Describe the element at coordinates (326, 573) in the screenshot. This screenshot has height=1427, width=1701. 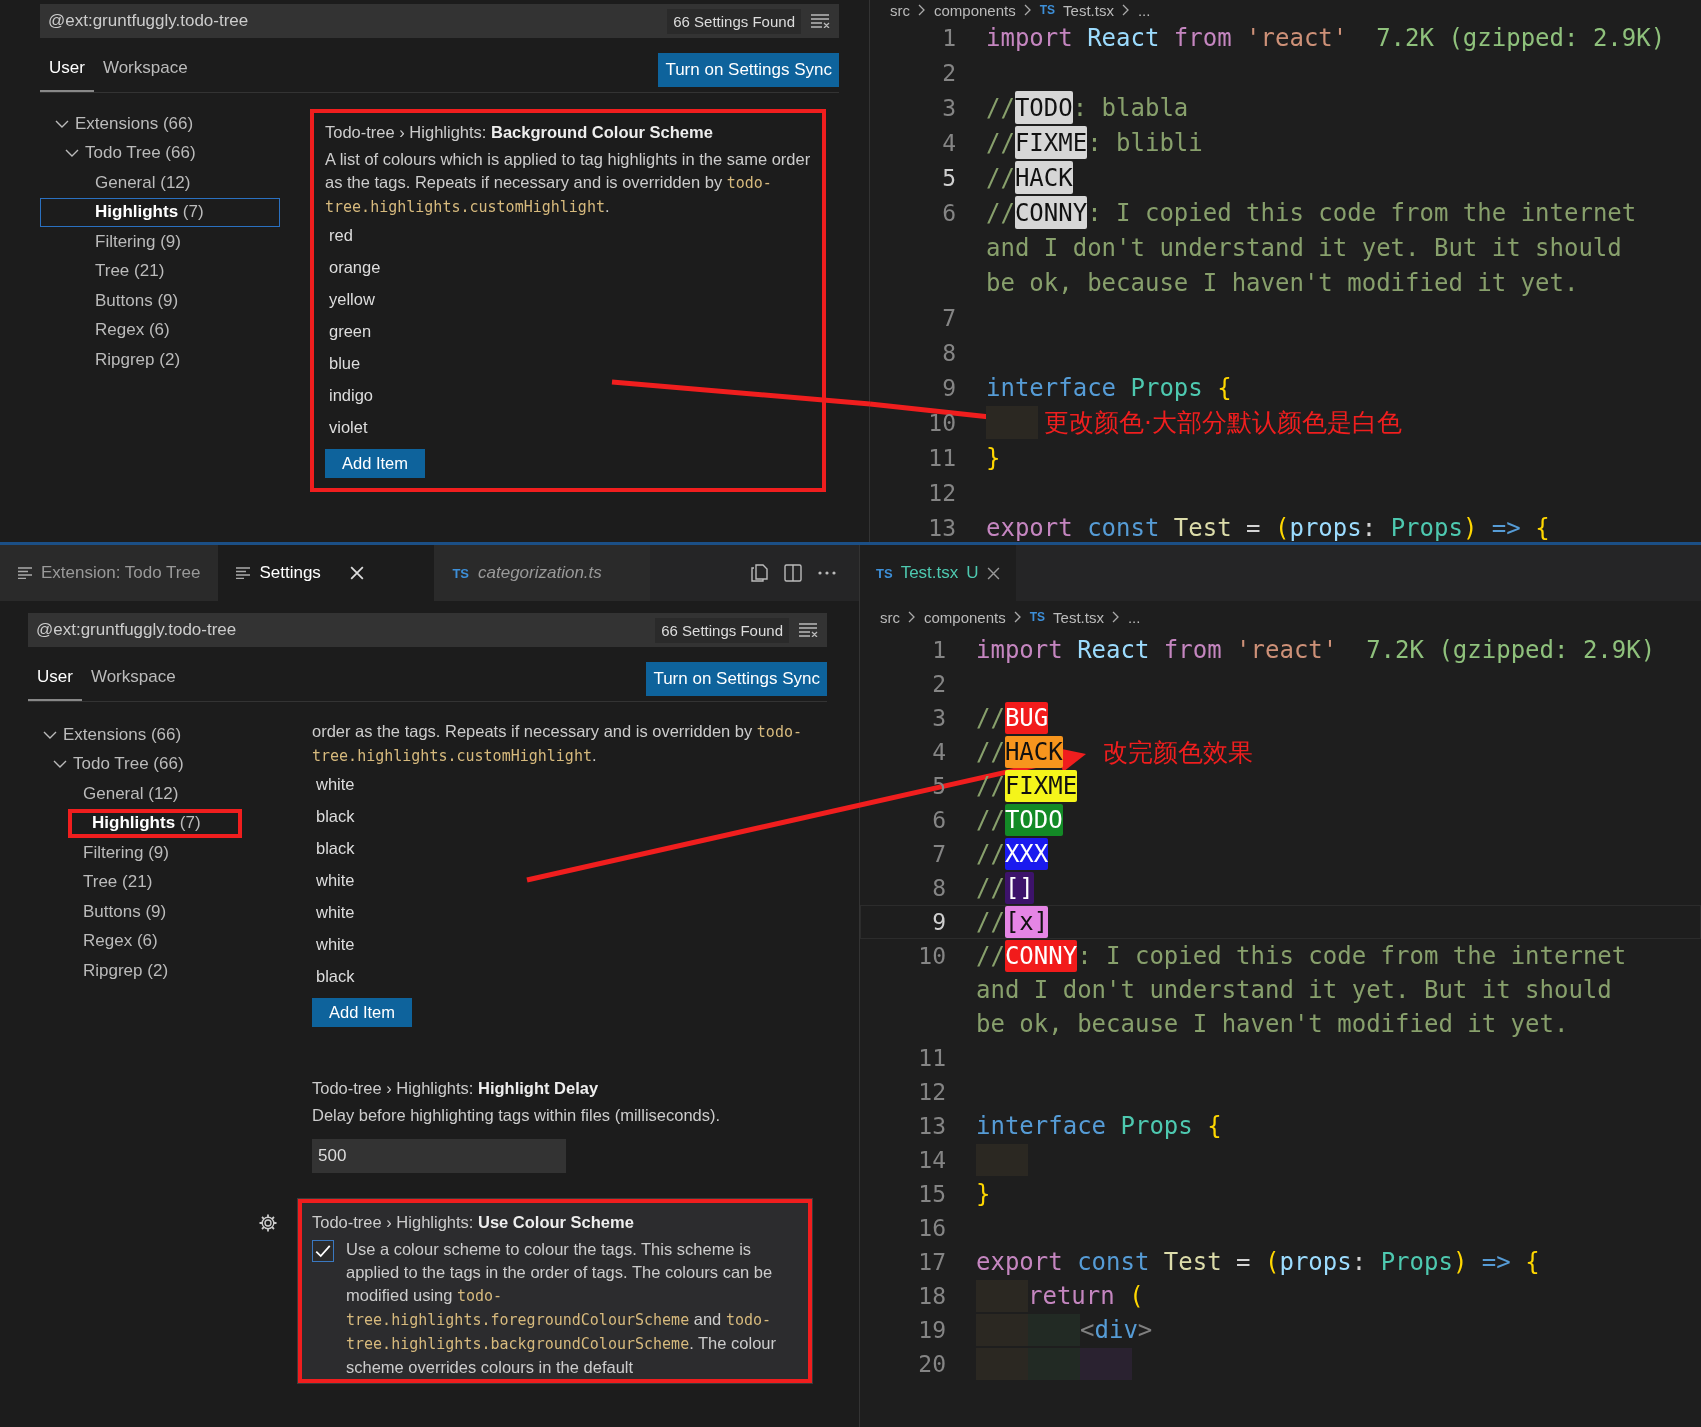
I see `editor-tab: Settings` at that location.